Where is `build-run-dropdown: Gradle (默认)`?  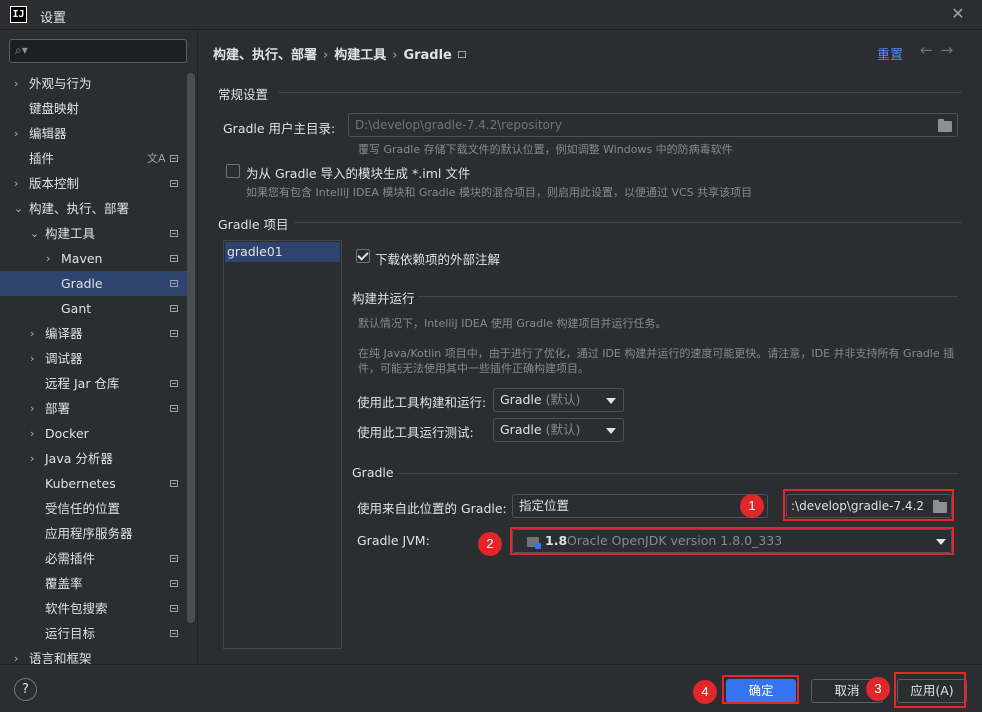
build-run-dropdown: Gradle (默认) is located at coordinates (558, 400).